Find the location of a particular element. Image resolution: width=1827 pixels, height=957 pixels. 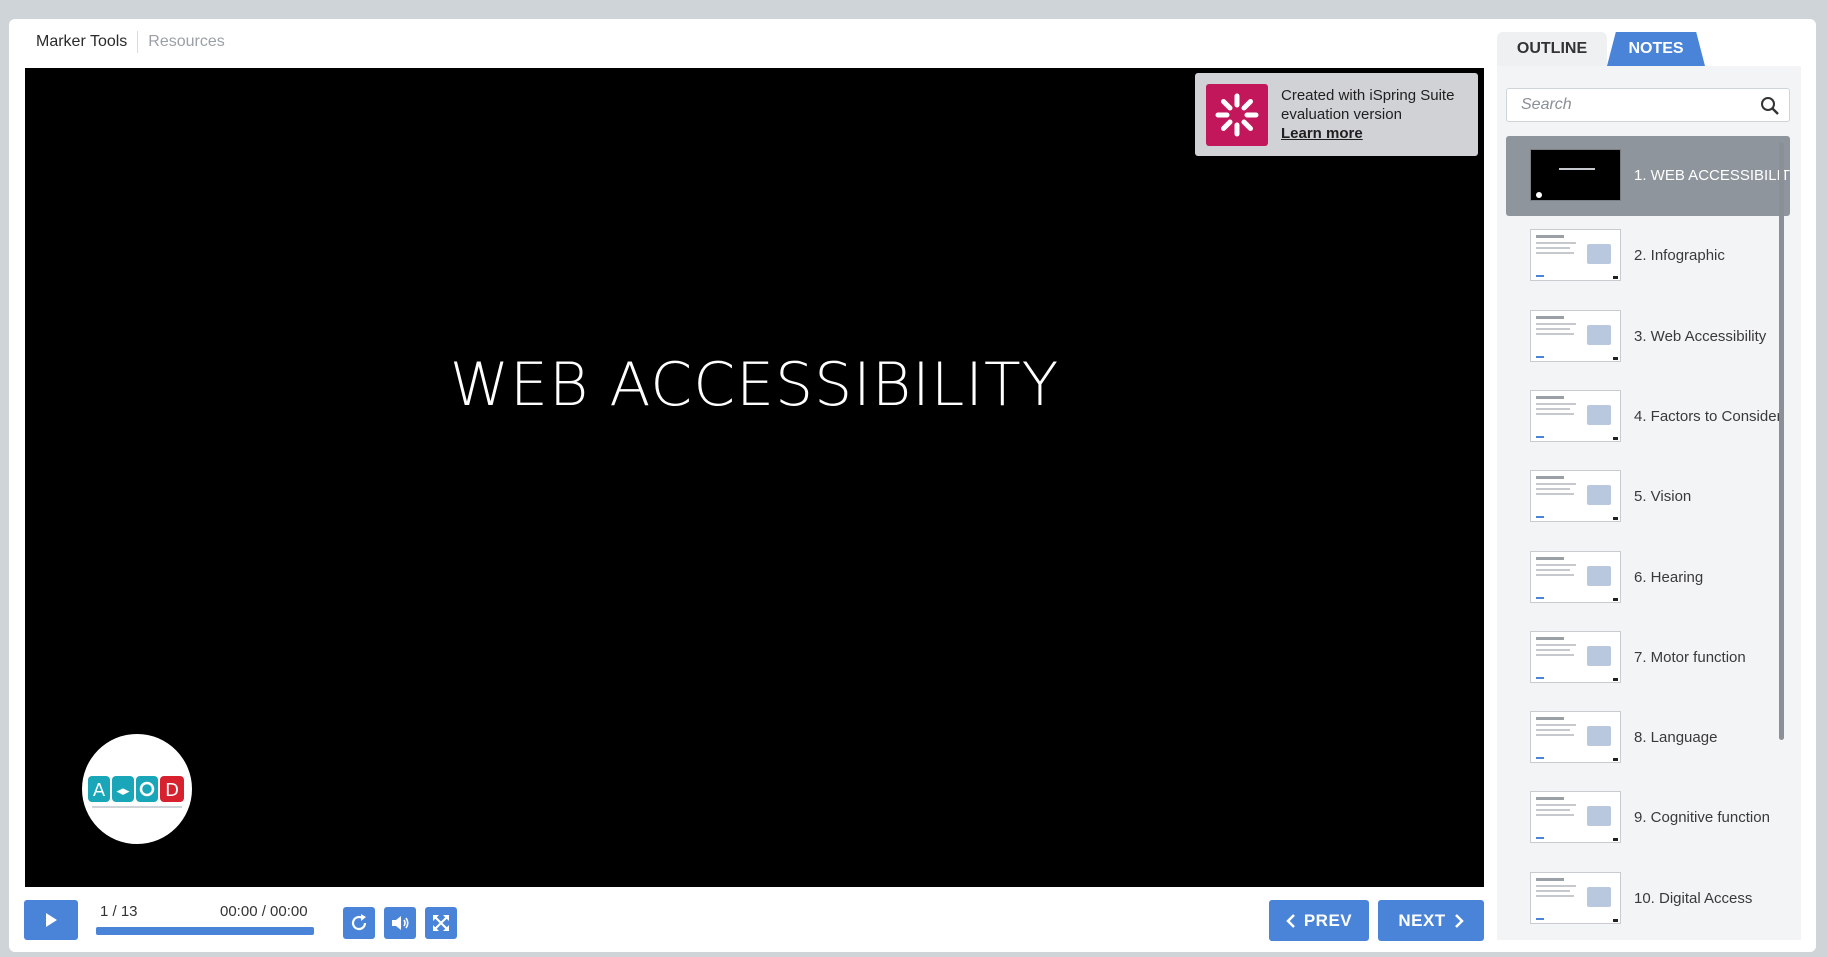

slide-list-item: 9. Cognitive function is located at coordinates (1648, 818).